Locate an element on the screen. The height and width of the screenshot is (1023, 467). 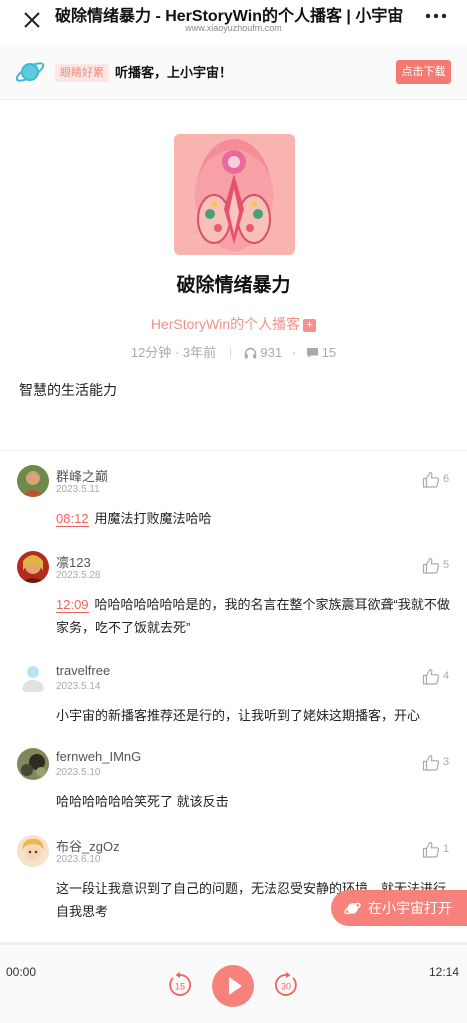
episode-cover-image is located at coordinates (234, 194).